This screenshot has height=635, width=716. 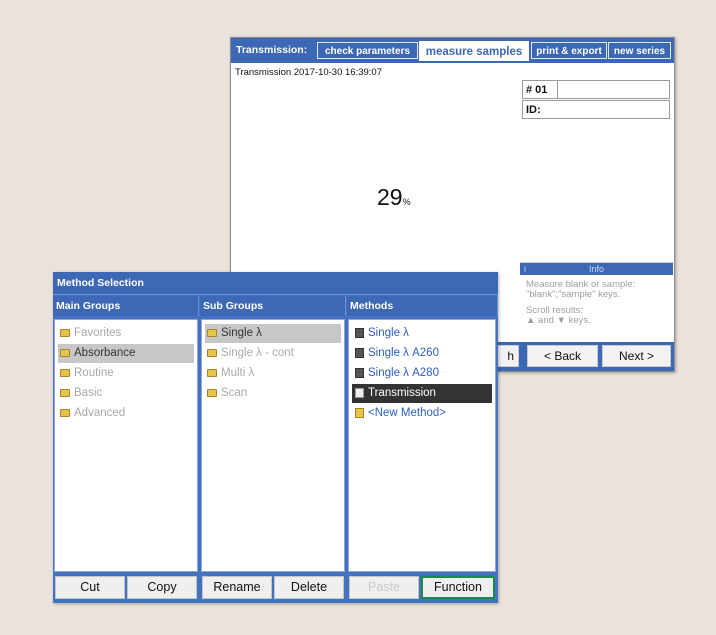 I want to click on info-icon: i, so click(x=525, y=269).